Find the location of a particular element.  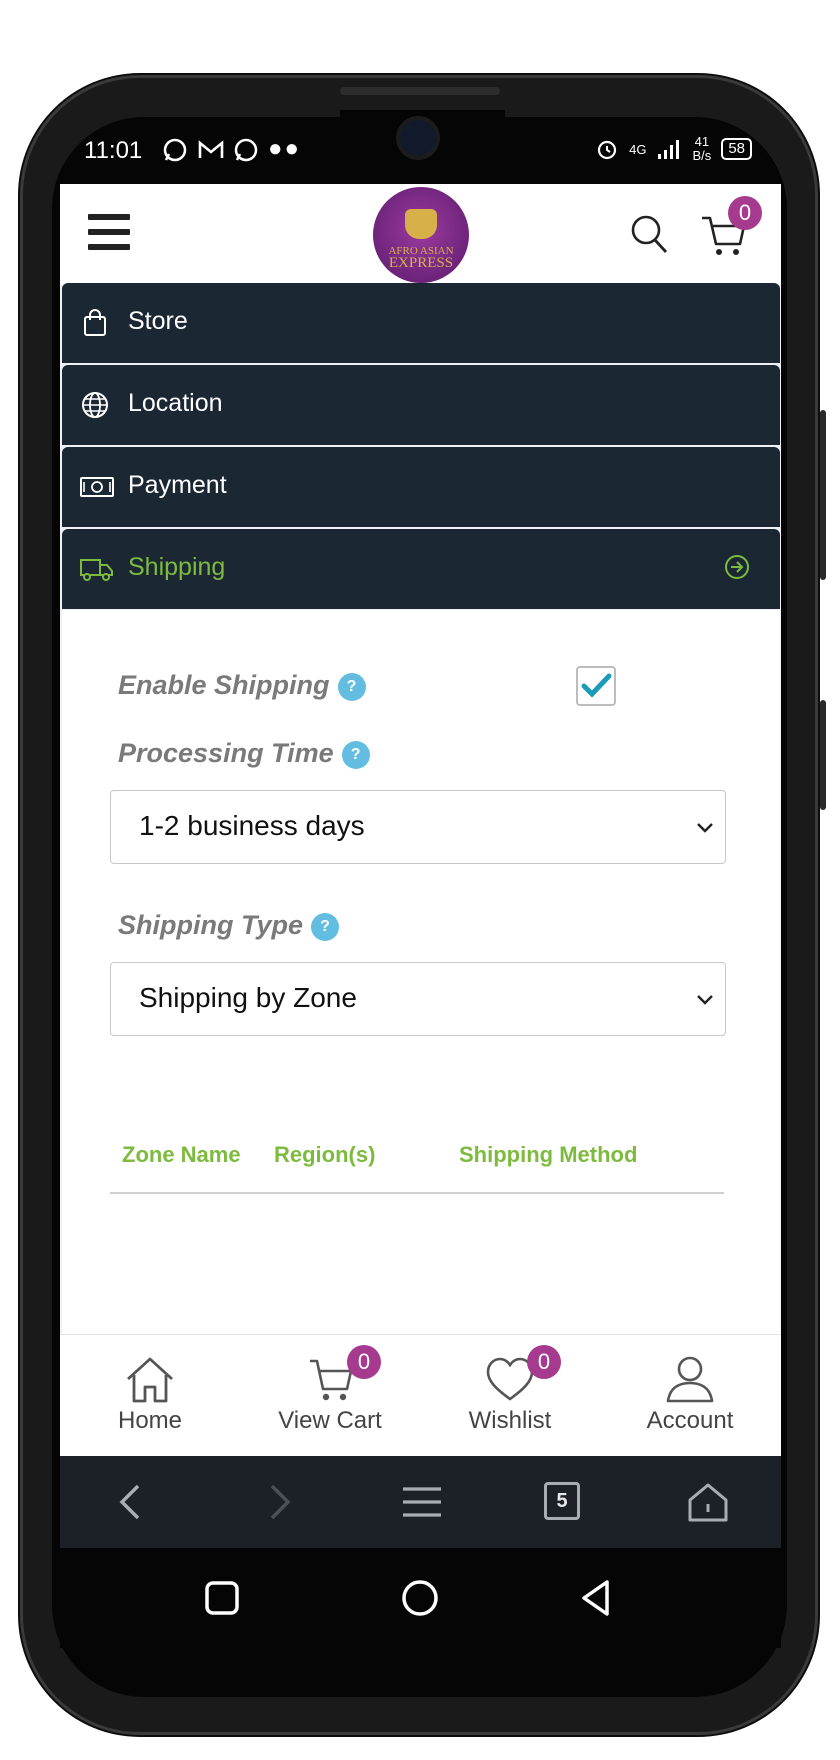

accordion-shipping: Shipping is located at coordinates (421, 569).